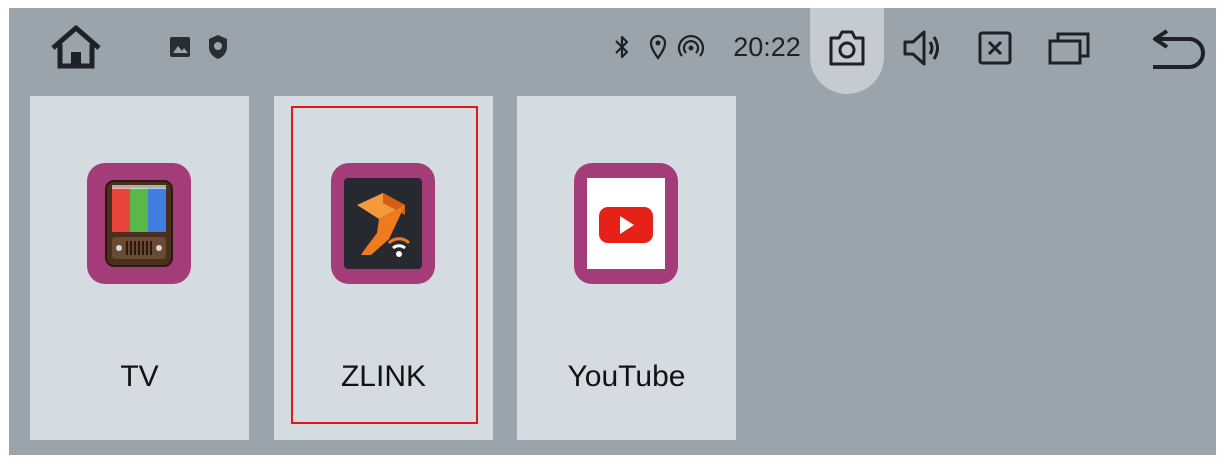 The width and height of the screenshot is (1224, 464). I want to click on app-label: YouTube, so click(626, 376).